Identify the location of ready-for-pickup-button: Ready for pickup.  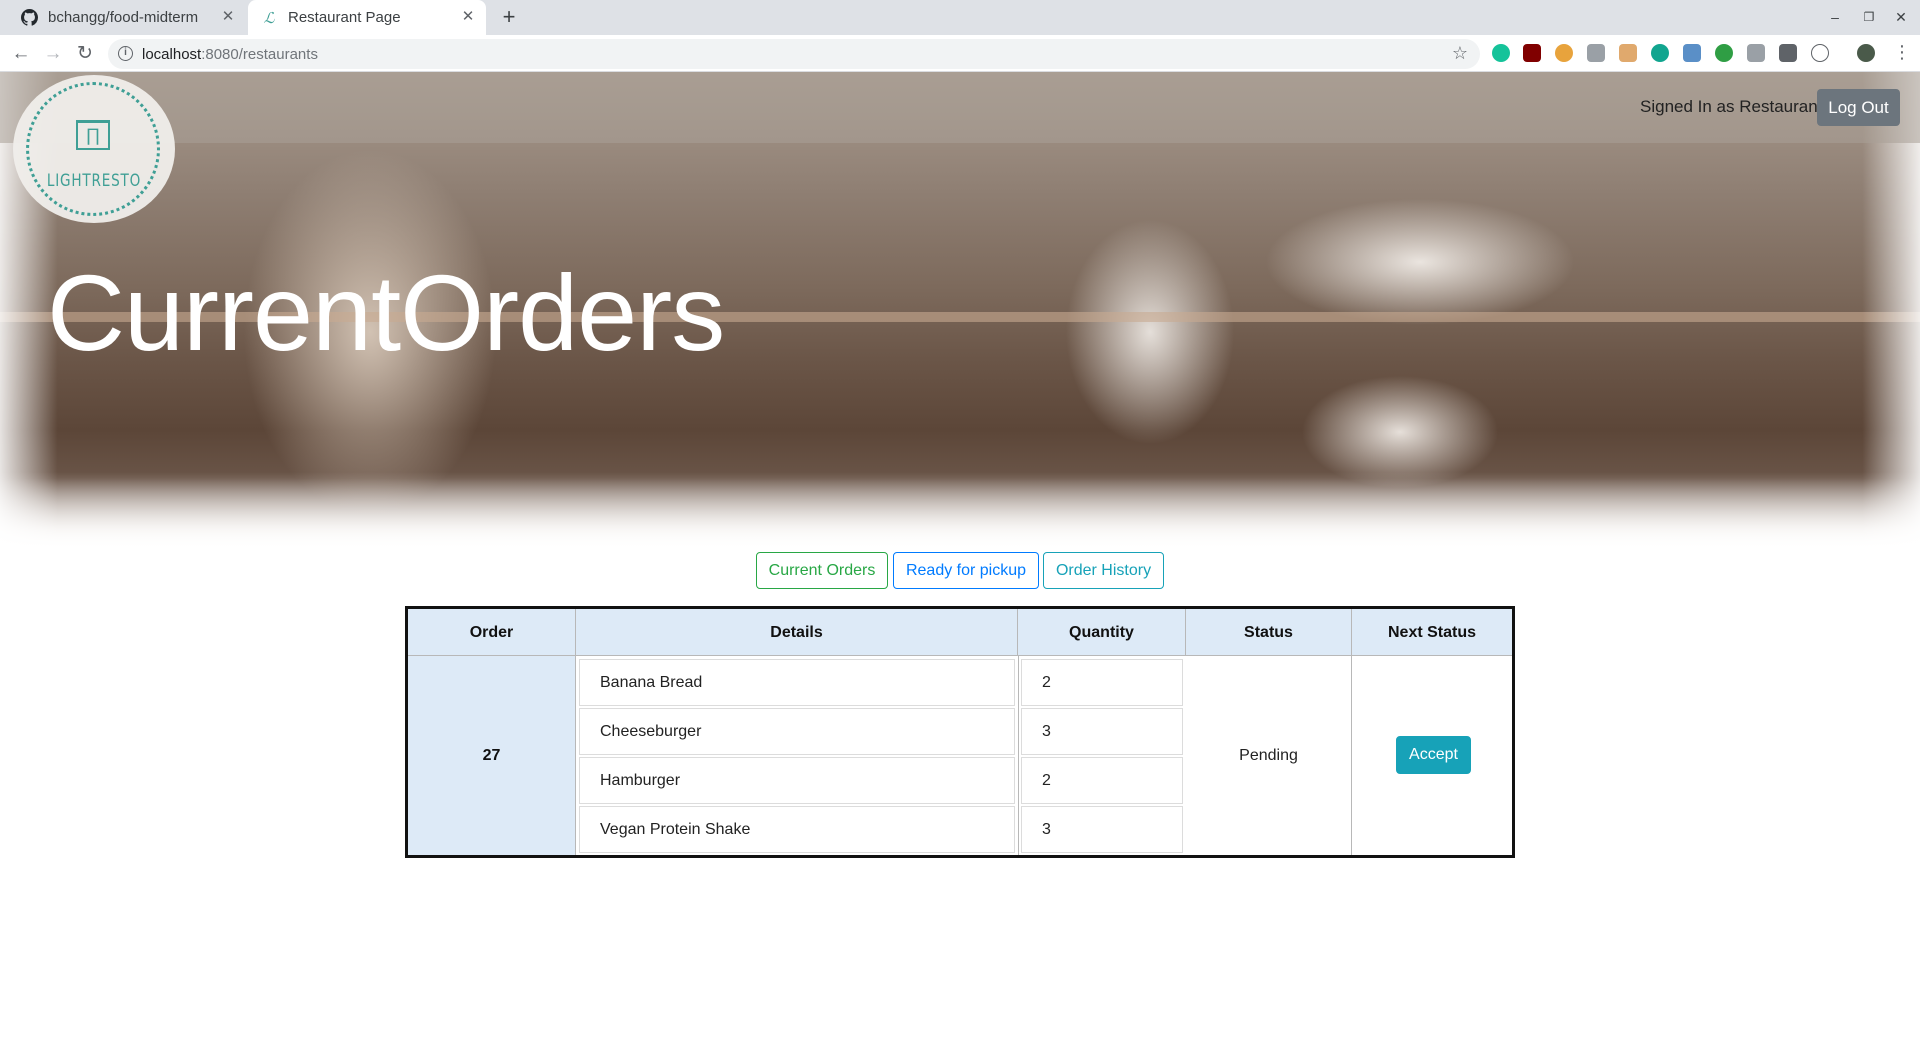
(966, 570).